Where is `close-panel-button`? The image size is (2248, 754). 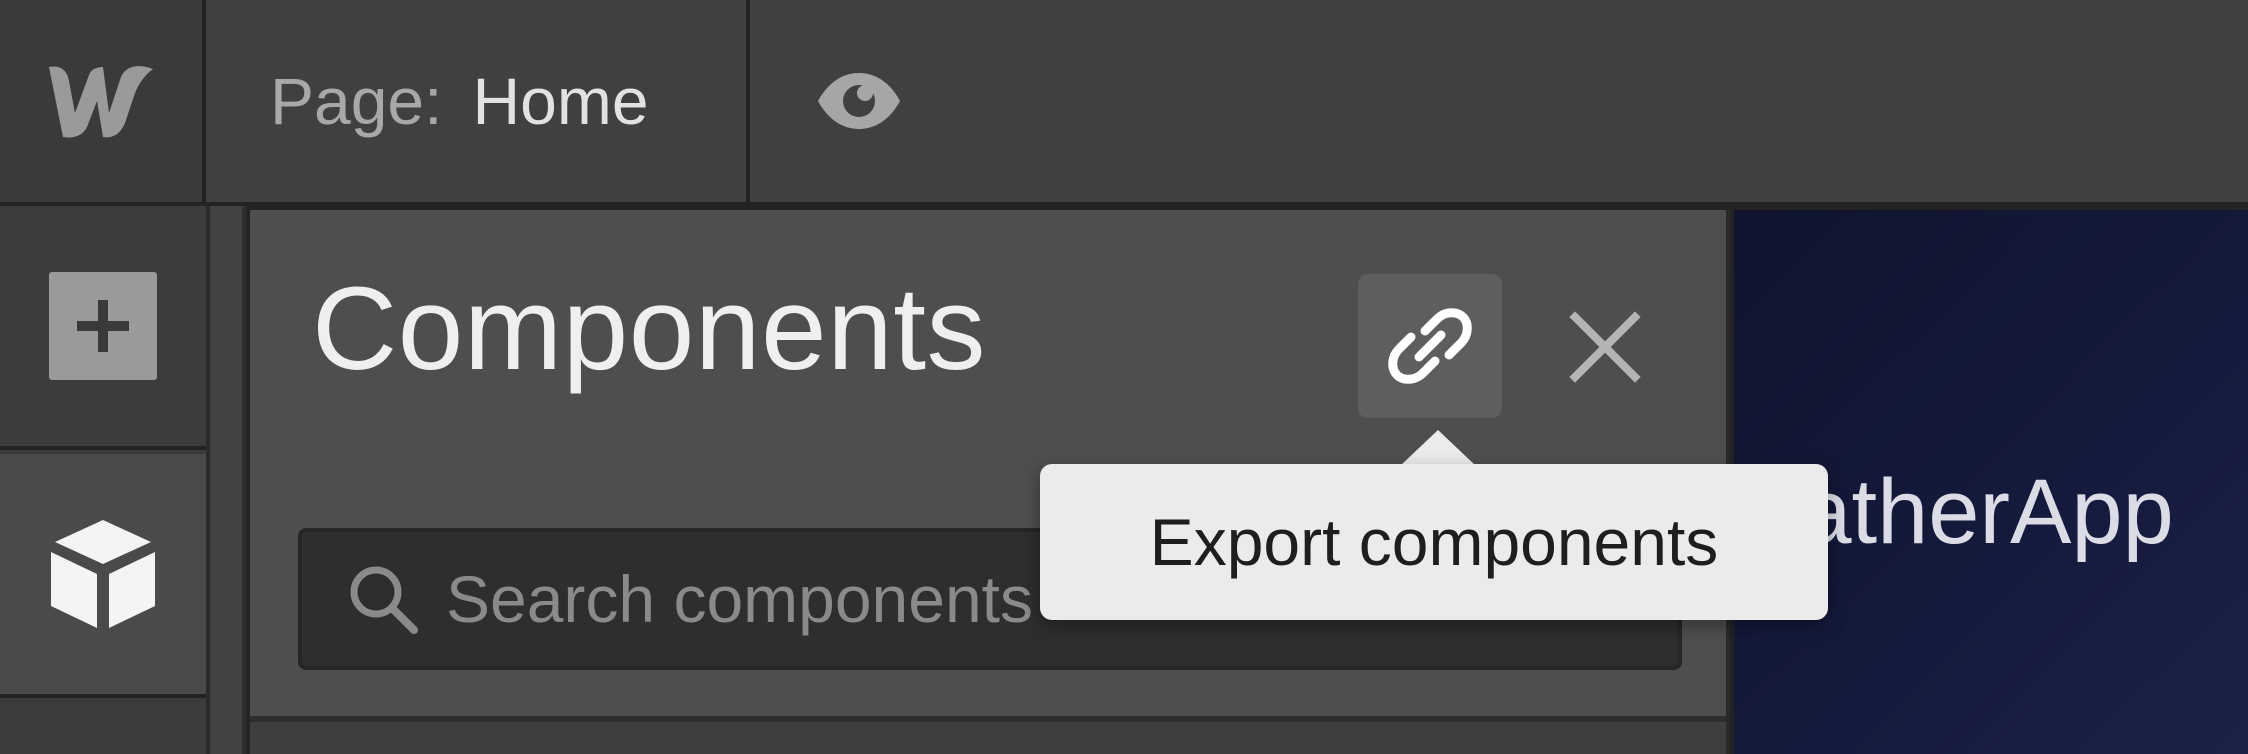 close-panel-button is located at coordinates (1605, 347).